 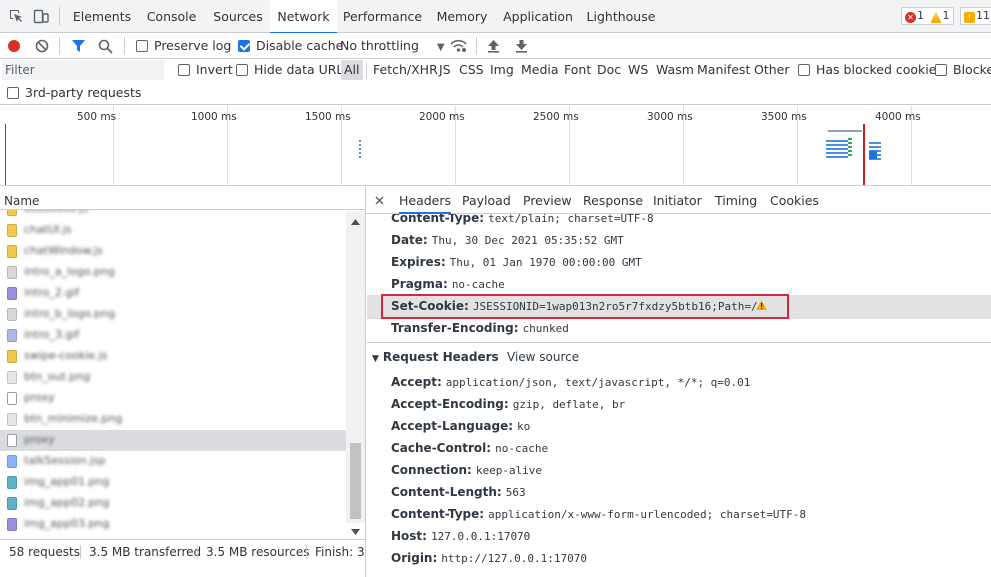 What do you see at coordinates (193, 45) in the screenshot?
I see `preserve-log-label: Preserve log` at bounding box center [193, 45].